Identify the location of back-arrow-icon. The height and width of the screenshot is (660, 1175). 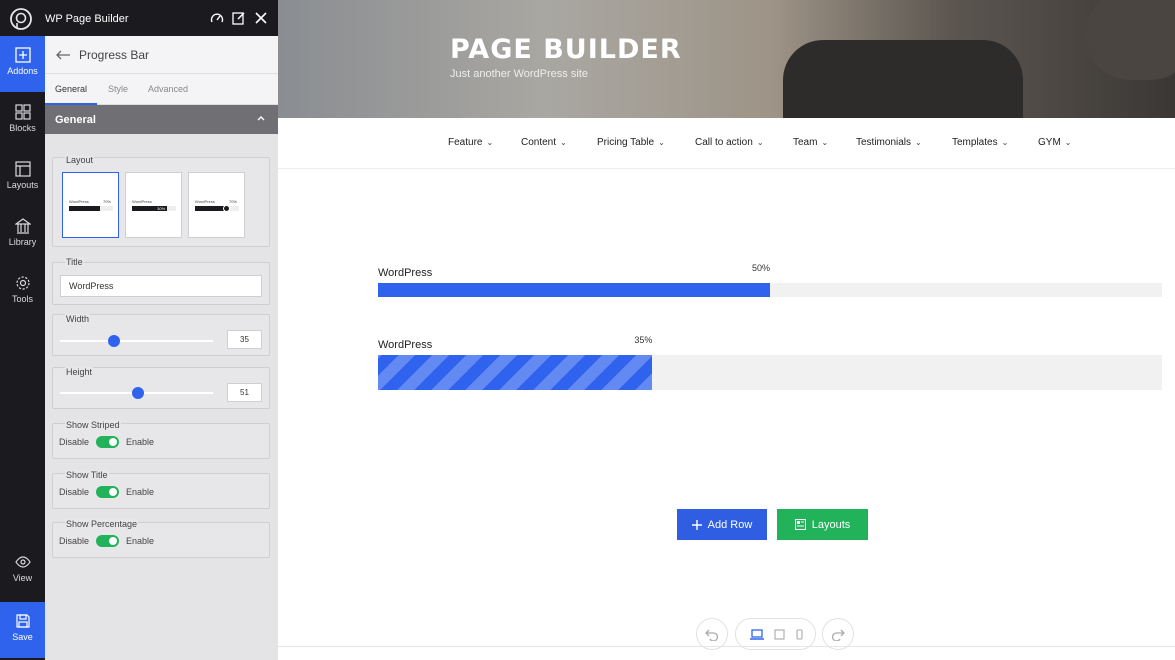
(63, 55).